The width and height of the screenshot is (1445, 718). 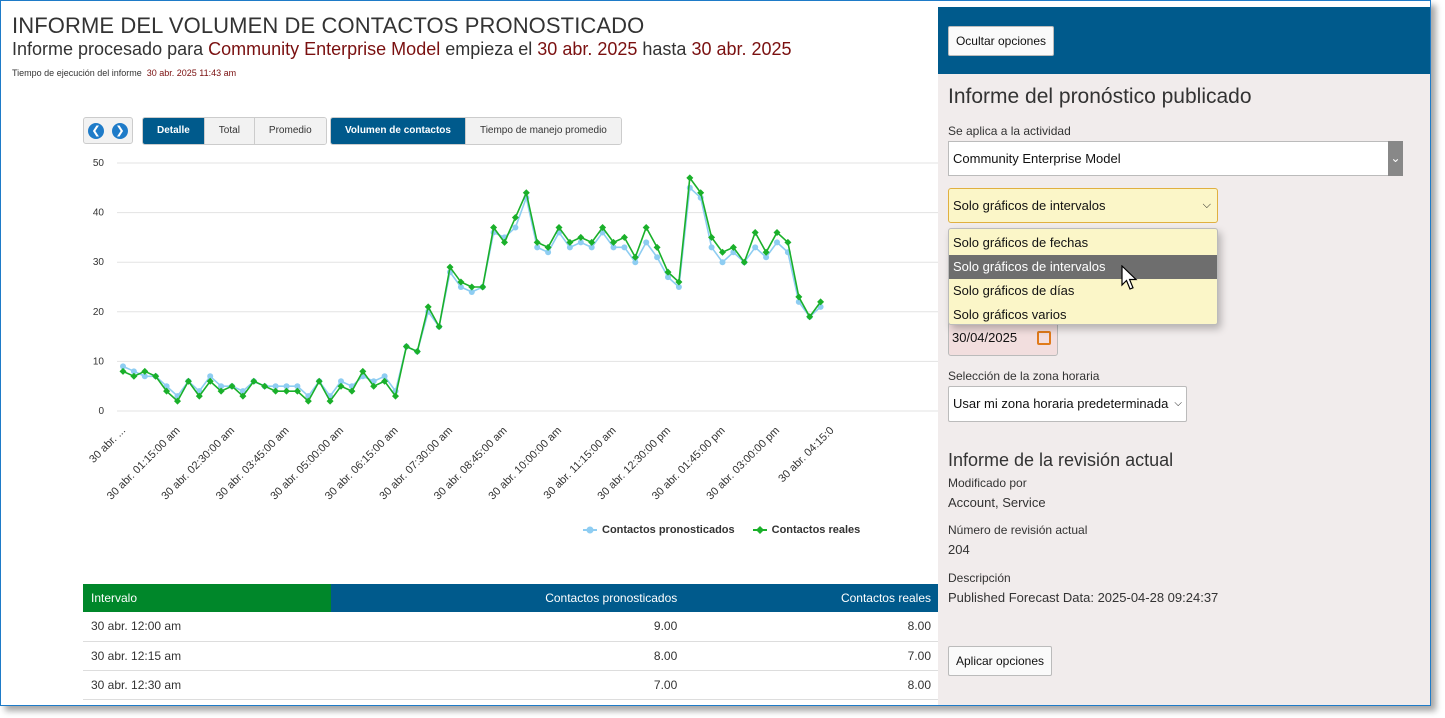 What do you see at coordinates (108, 49) in the screenshot?
I see `subtitle-prefix: Informe procesado para` at bounding box center [108, 49].